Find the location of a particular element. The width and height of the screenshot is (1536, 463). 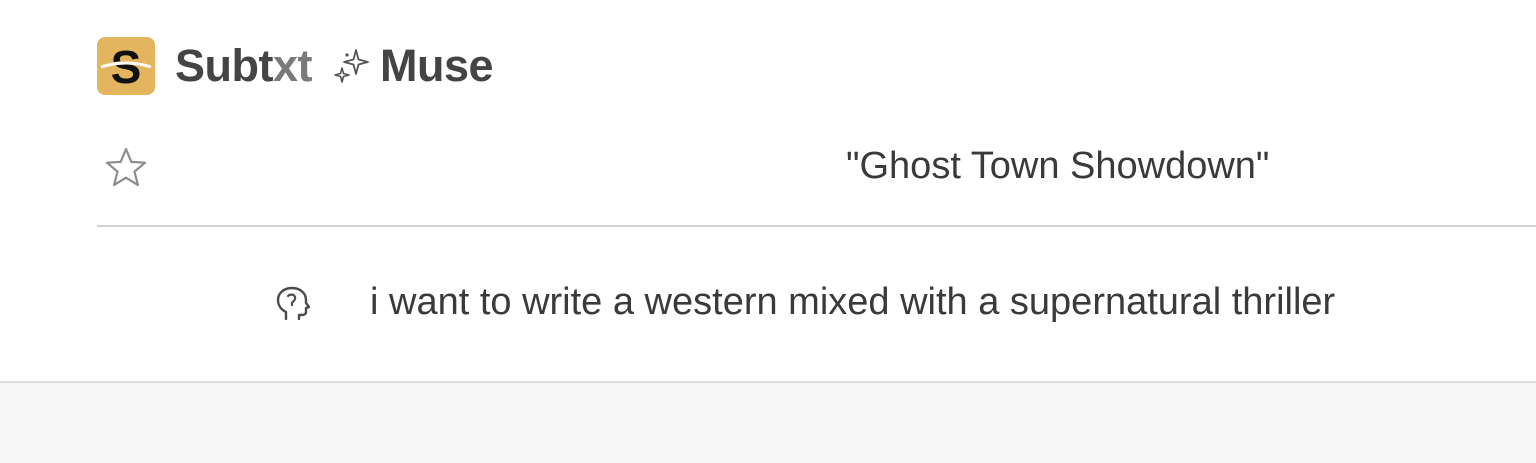

logo-letter: S is located at coordinates (126, 67).